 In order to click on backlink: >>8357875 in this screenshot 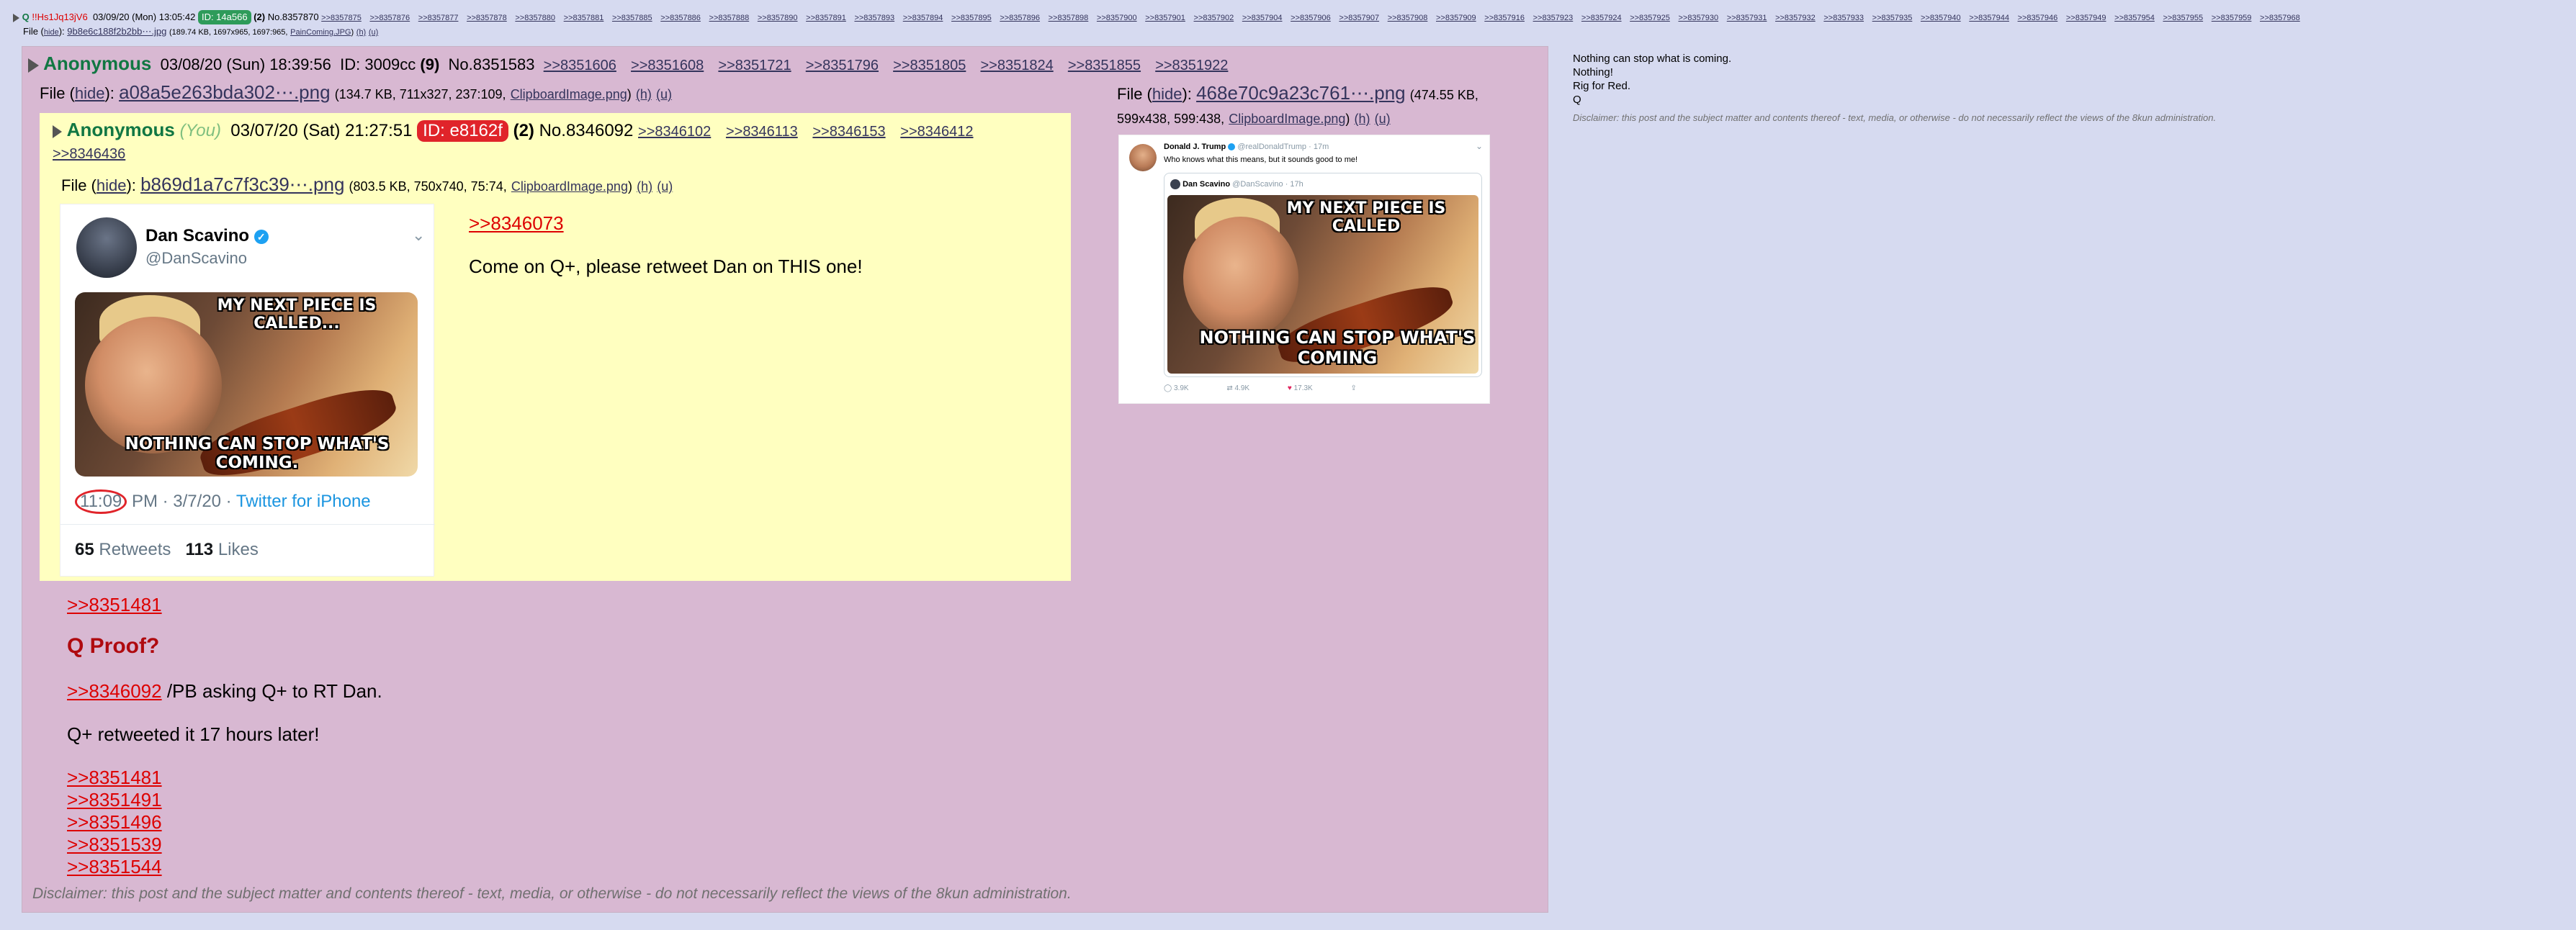, I will do `click(341, 18)`.